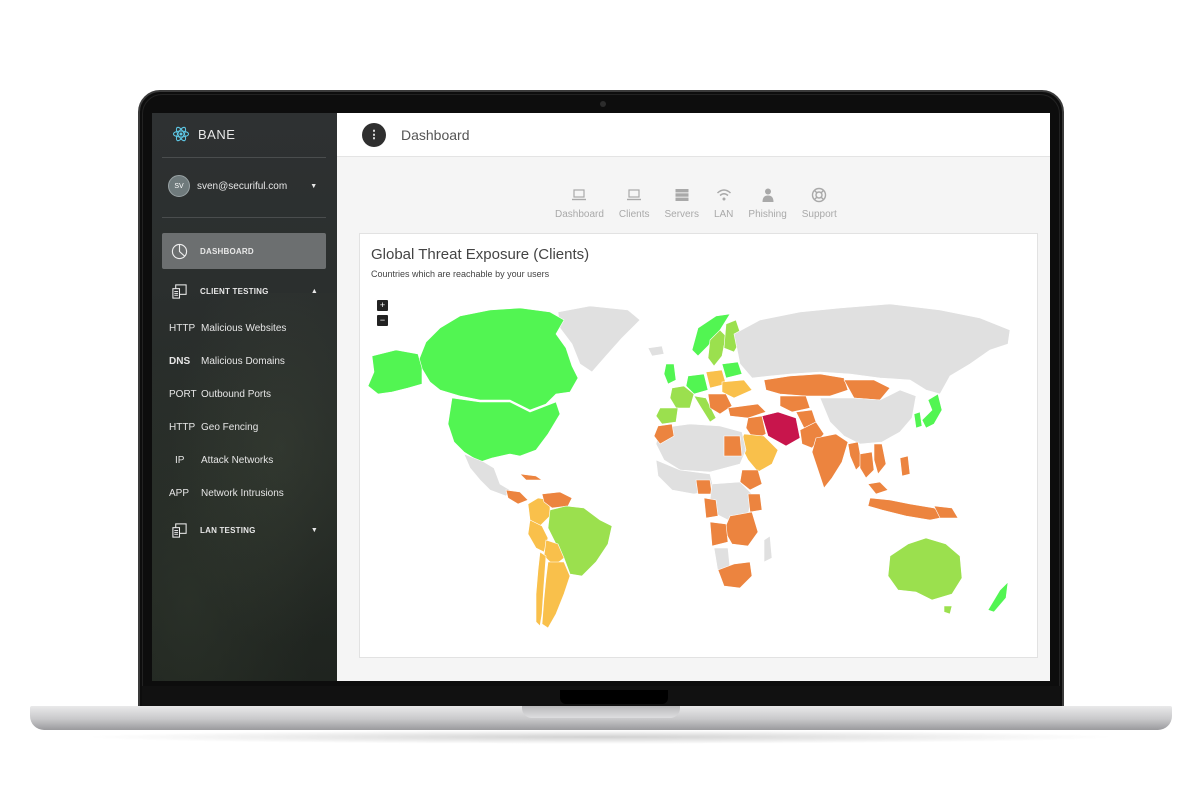 Image resolution: width=1200 pixels, height=800 pixels. I want to click on sidebar-subitem-http-malicious-websites: HTTP Malicious Websites, so click(227, 328).